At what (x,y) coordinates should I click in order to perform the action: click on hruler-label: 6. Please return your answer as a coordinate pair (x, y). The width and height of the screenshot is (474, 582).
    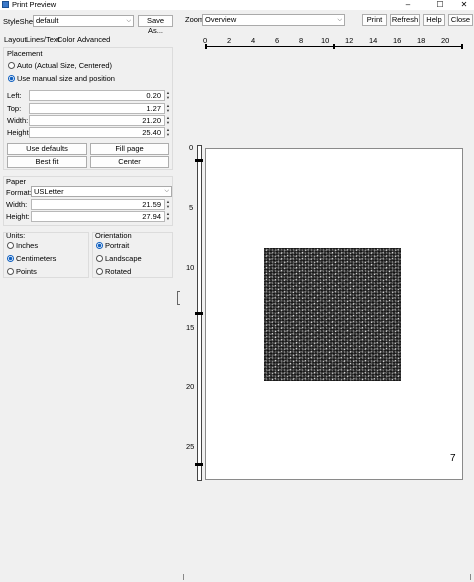
    Looking at the image, I should click on (277, 40).